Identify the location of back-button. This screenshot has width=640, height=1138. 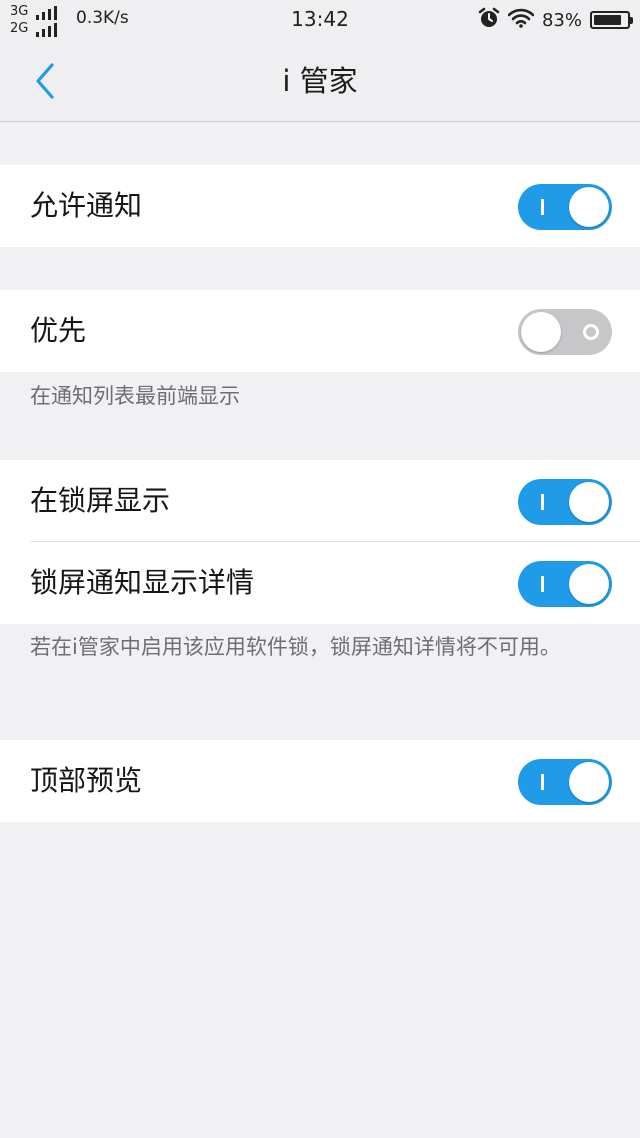
(45, 81).